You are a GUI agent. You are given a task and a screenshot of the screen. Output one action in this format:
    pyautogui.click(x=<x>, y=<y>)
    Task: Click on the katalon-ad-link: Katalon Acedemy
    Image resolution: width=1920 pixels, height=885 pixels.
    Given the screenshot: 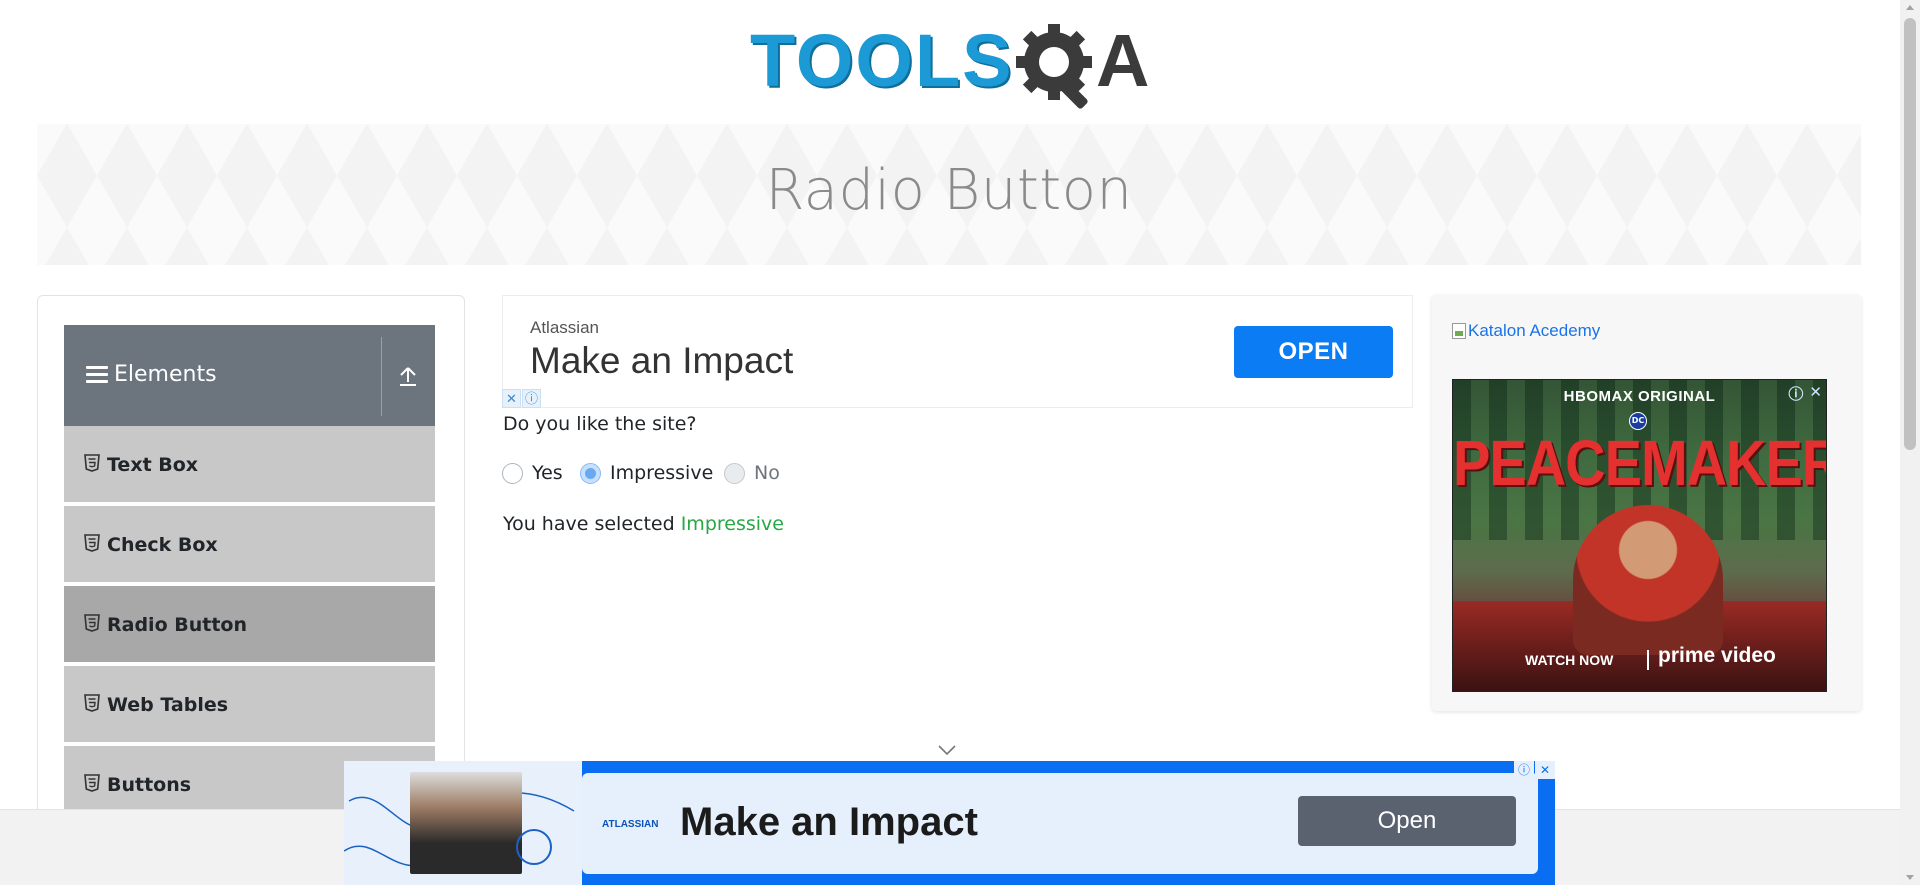 What is the action you would take?
    pyautogui.click(x=1526, y=331)
    